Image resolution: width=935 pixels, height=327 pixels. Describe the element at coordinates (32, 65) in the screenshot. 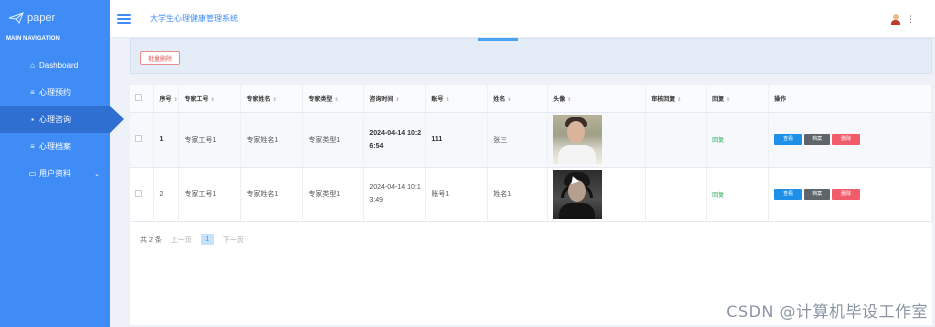

I see `home-icon: ⌂` at that location.